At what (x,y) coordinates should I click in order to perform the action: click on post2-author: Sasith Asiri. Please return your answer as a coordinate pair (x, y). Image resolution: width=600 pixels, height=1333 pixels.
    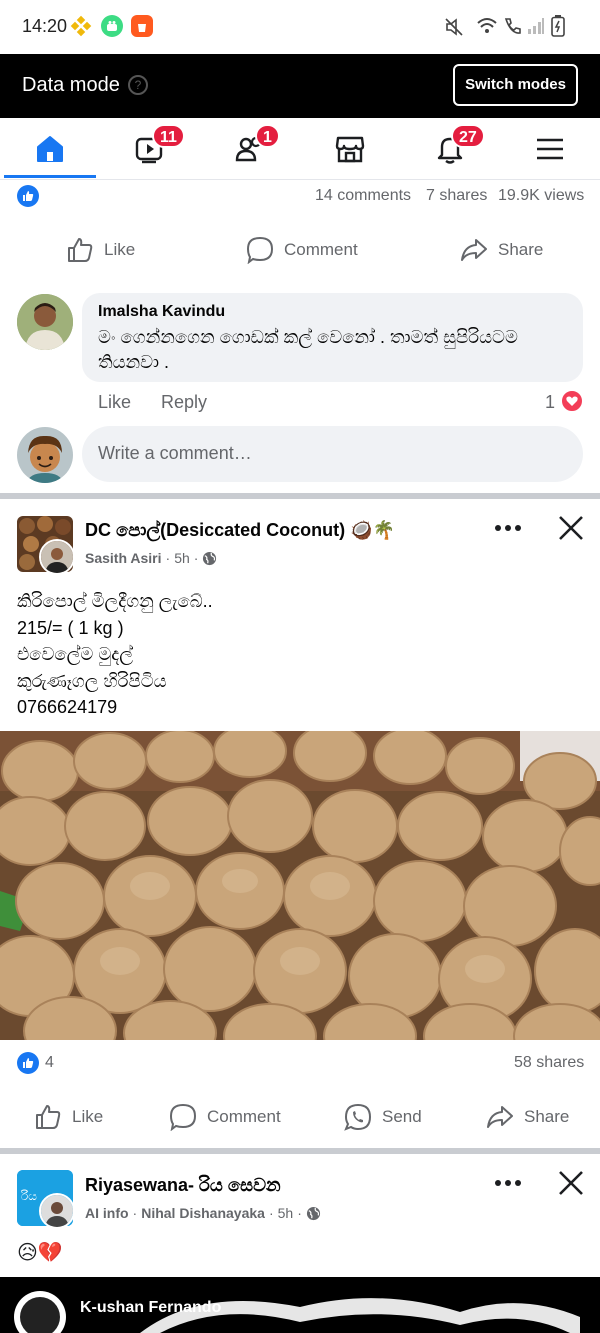
    Looking at the image, I should click on (123, 558).